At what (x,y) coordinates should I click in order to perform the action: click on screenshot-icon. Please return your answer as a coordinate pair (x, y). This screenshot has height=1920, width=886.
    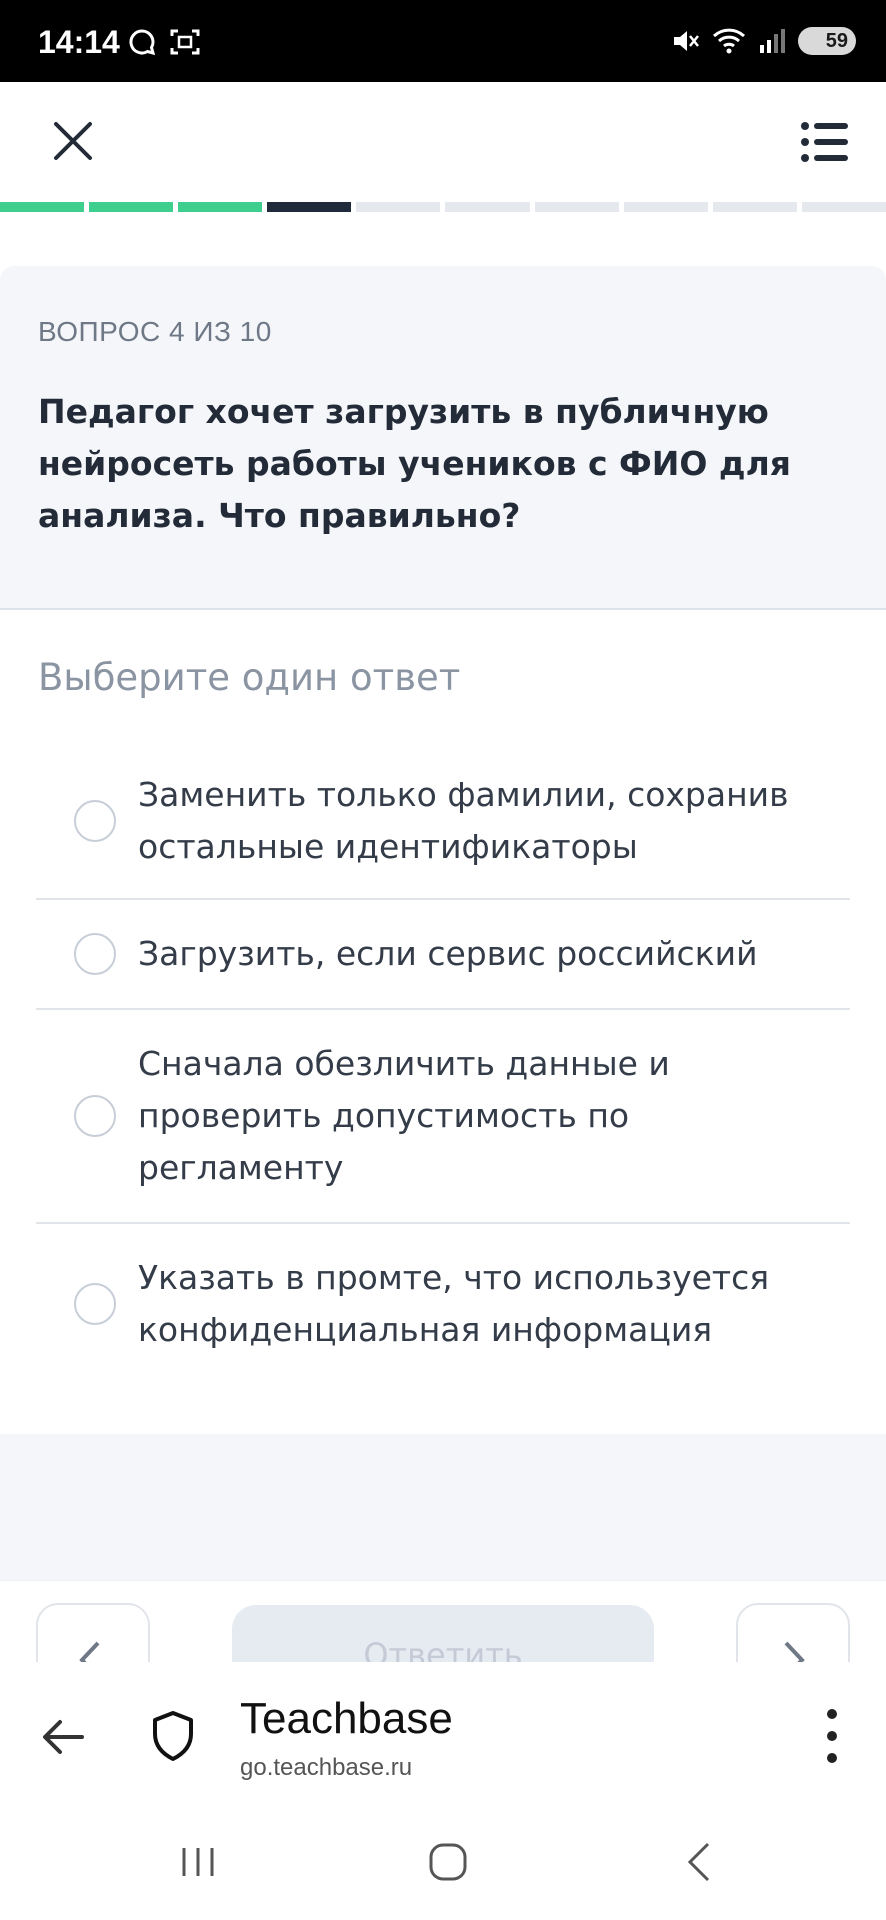
    Looking at the image, I should click on (185, 42).